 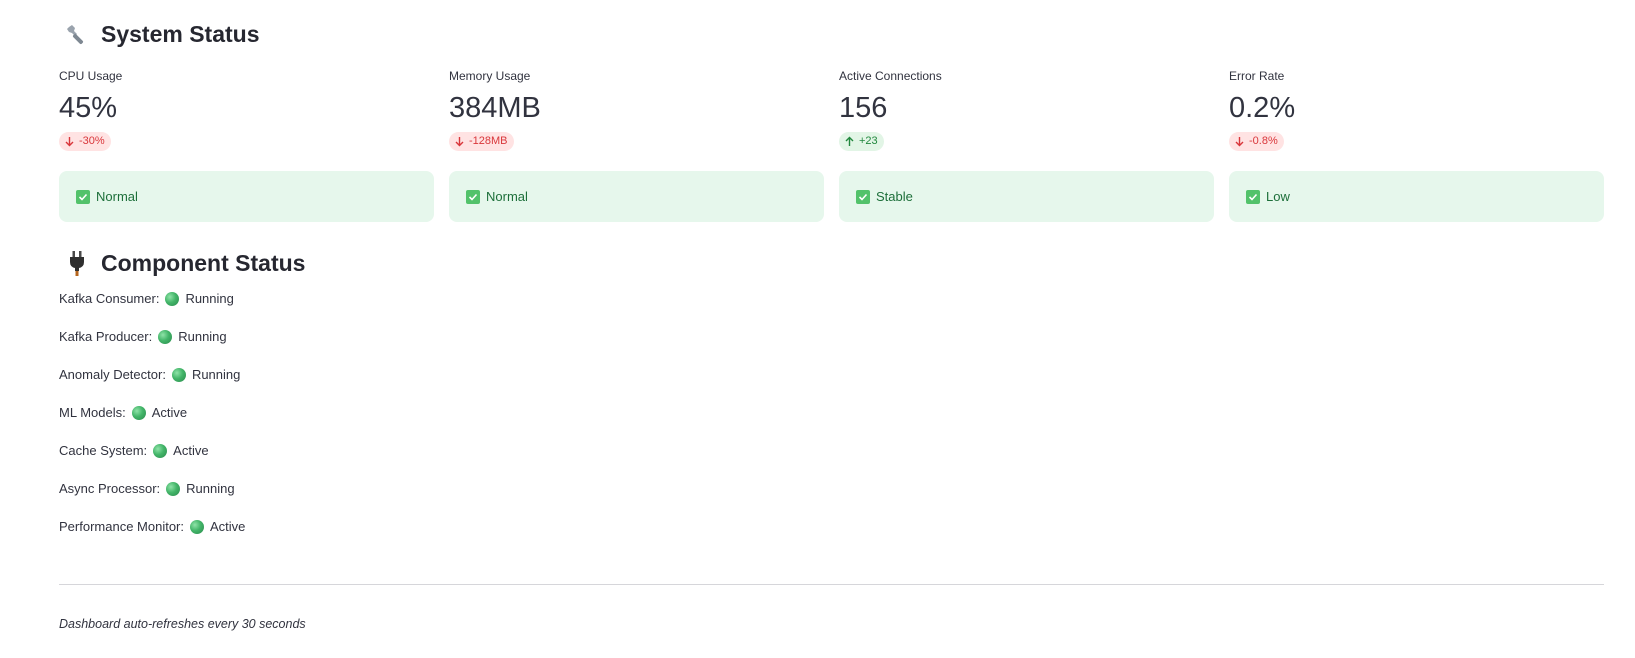 I want to click on metric-delta: +23, so click(x=868, y=141).